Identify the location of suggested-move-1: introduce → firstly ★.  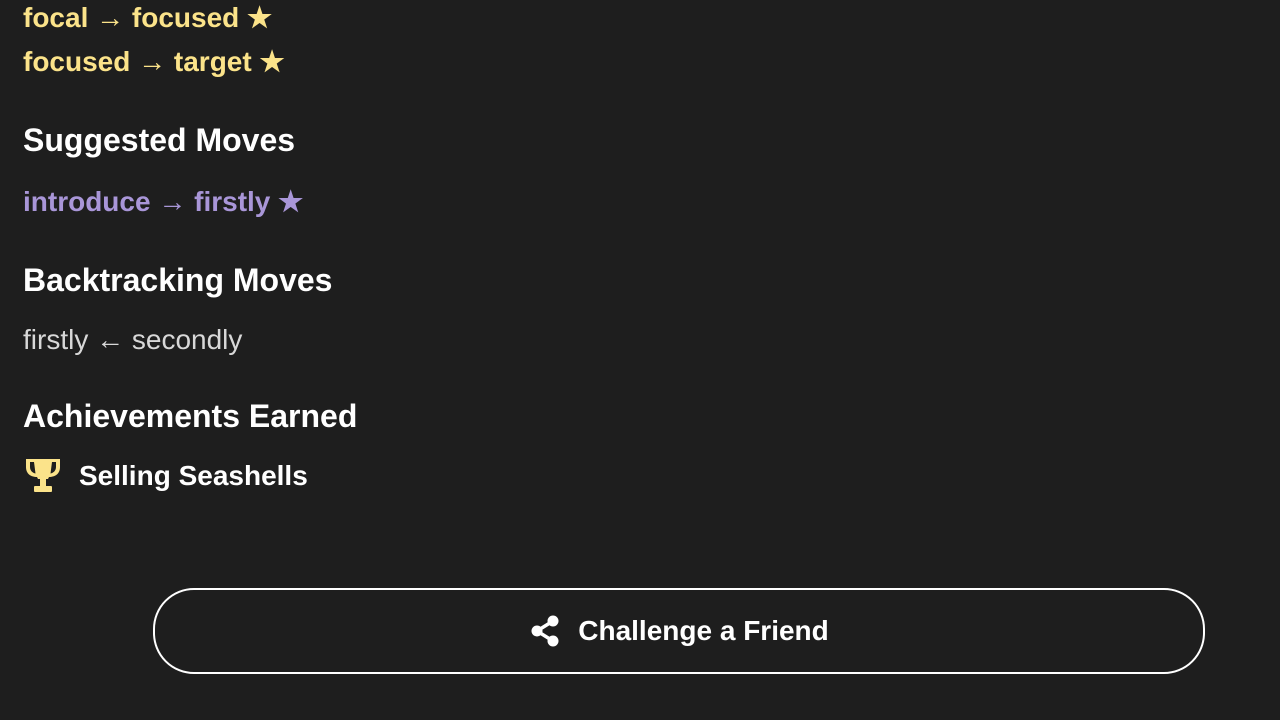
(163, 201).